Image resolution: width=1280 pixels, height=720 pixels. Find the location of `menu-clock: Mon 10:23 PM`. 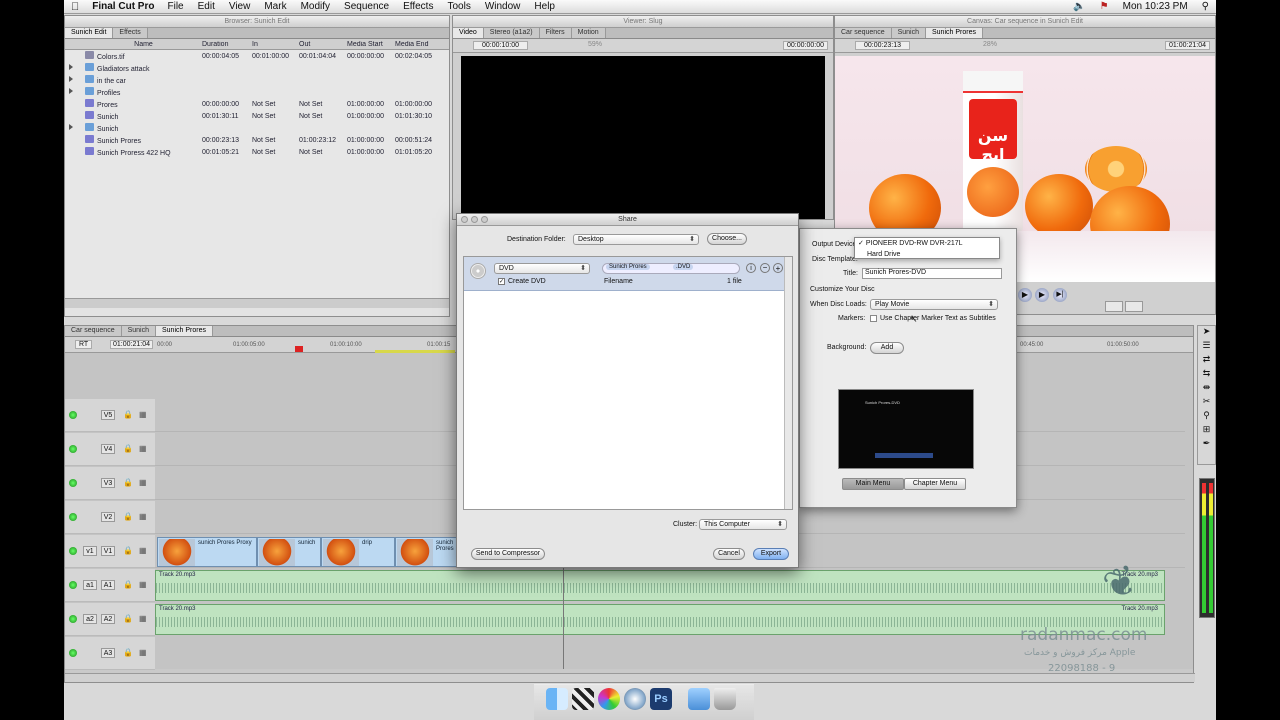

menu-clock: Mon 10:23 PM is located at coordinates (1155, 6).